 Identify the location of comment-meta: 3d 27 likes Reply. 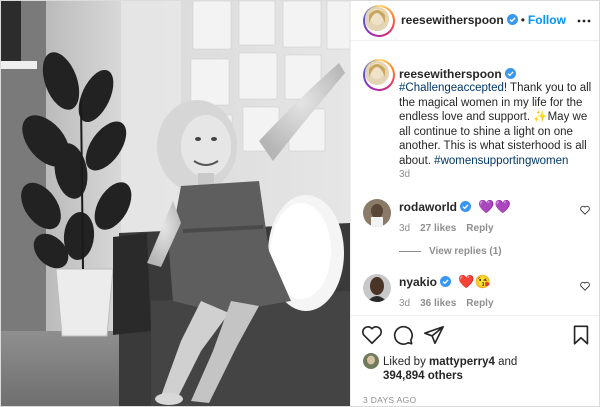
(451, 228).